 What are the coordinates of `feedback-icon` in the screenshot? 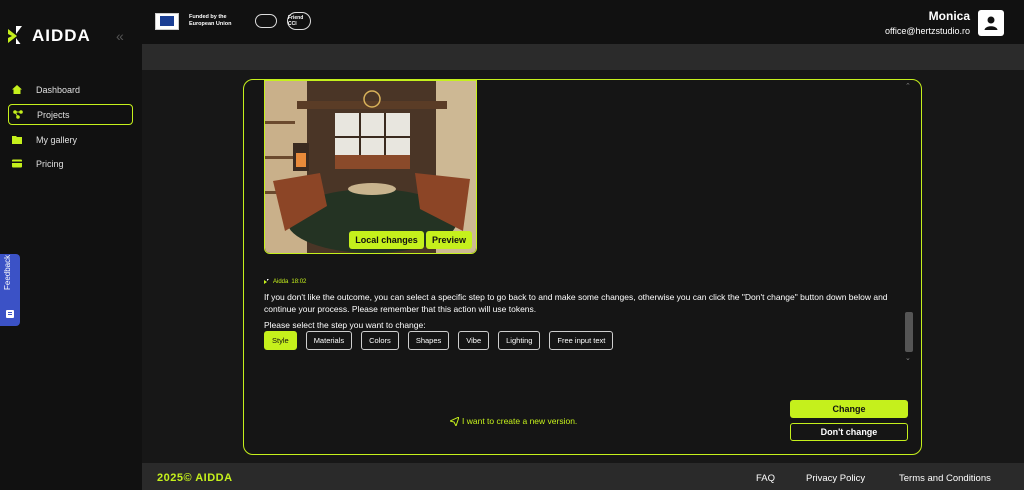 It's located at (10, 314).